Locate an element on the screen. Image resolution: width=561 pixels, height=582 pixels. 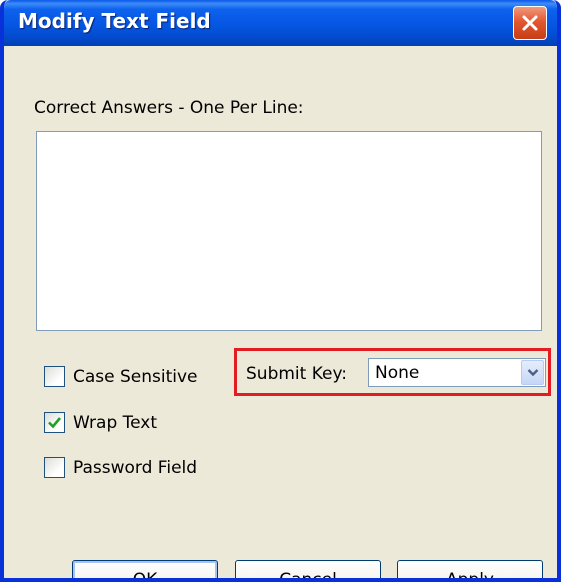
submit-key-highlight: Submit Key: None is located at coordinates (392, 372).